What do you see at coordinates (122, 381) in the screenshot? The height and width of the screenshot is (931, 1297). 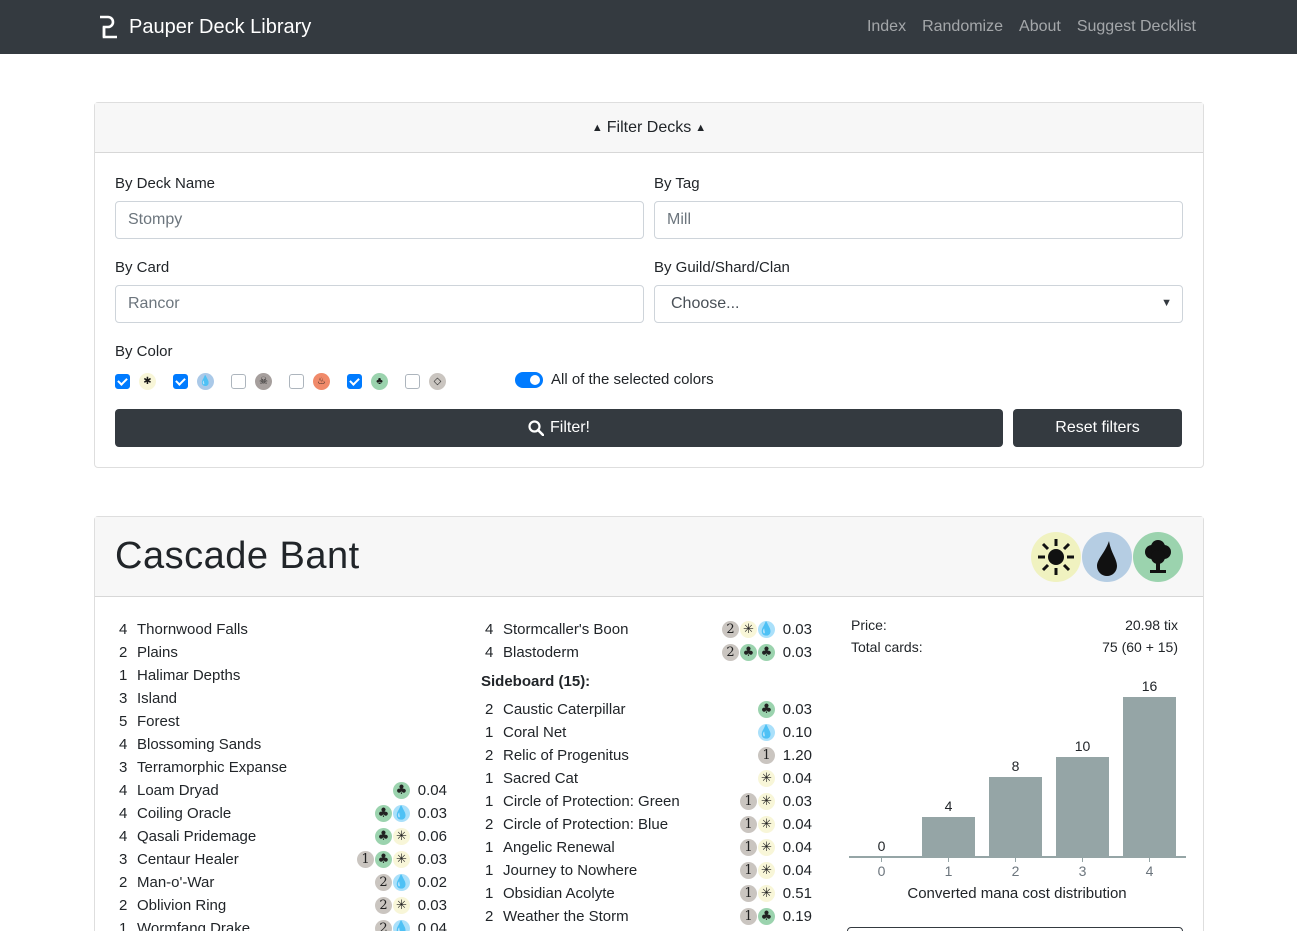 I see `white-checkbox` at bounding box center [122, 381].